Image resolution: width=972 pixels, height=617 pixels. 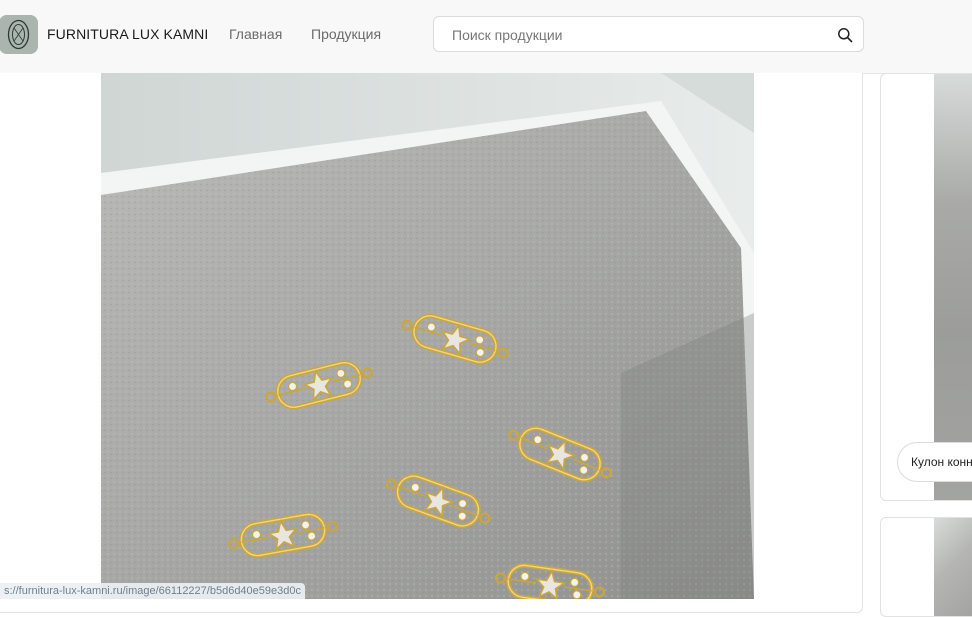 What do you see at coordinates (255, 34) in the screenshot?
I see `nav-link-home: Главная` at bounding box center [255, 34].